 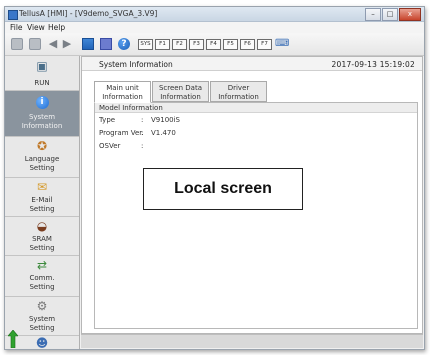 What do you see at coordinates (42, 197) in the screenshot?
I see `sidebar-item-email-setting: ✉ E-Mail Setting` at bounding box center [42, 197].